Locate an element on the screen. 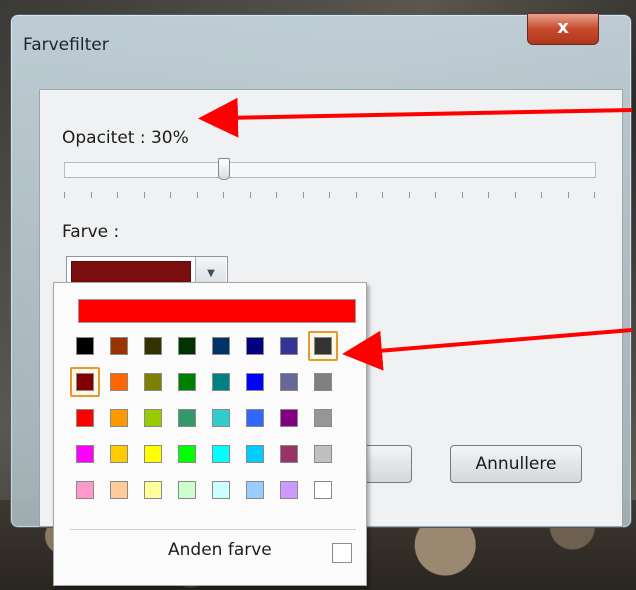  palette-separator is located at coordinates (213, 529).